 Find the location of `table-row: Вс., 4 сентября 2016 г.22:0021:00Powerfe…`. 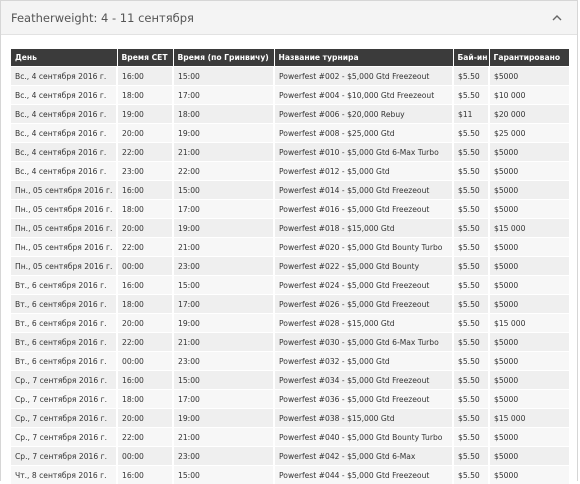

table-row: Вс., 4 сентября 2016 г.22:0021:00Powerfe… is located at coordinates (290, 152).